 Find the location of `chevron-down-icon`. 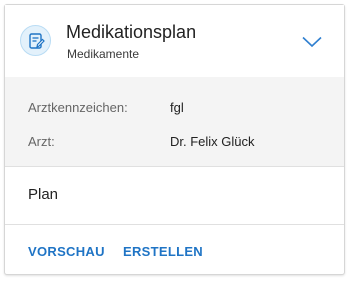

chevron-down-icon is located at coordinates (312, 41).